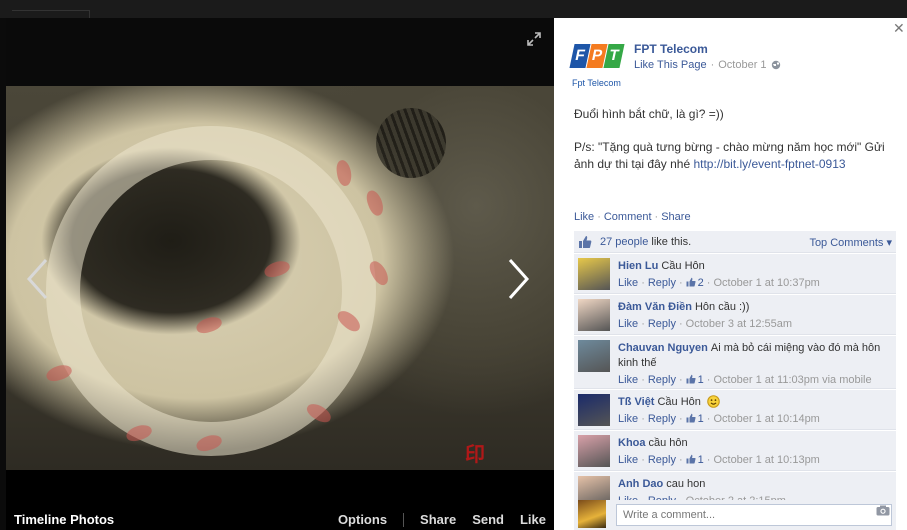 Image resolution: width=907 pixels, height=530 pixels. I want to click on comment-text: cầu hôn, so click(668, 443).